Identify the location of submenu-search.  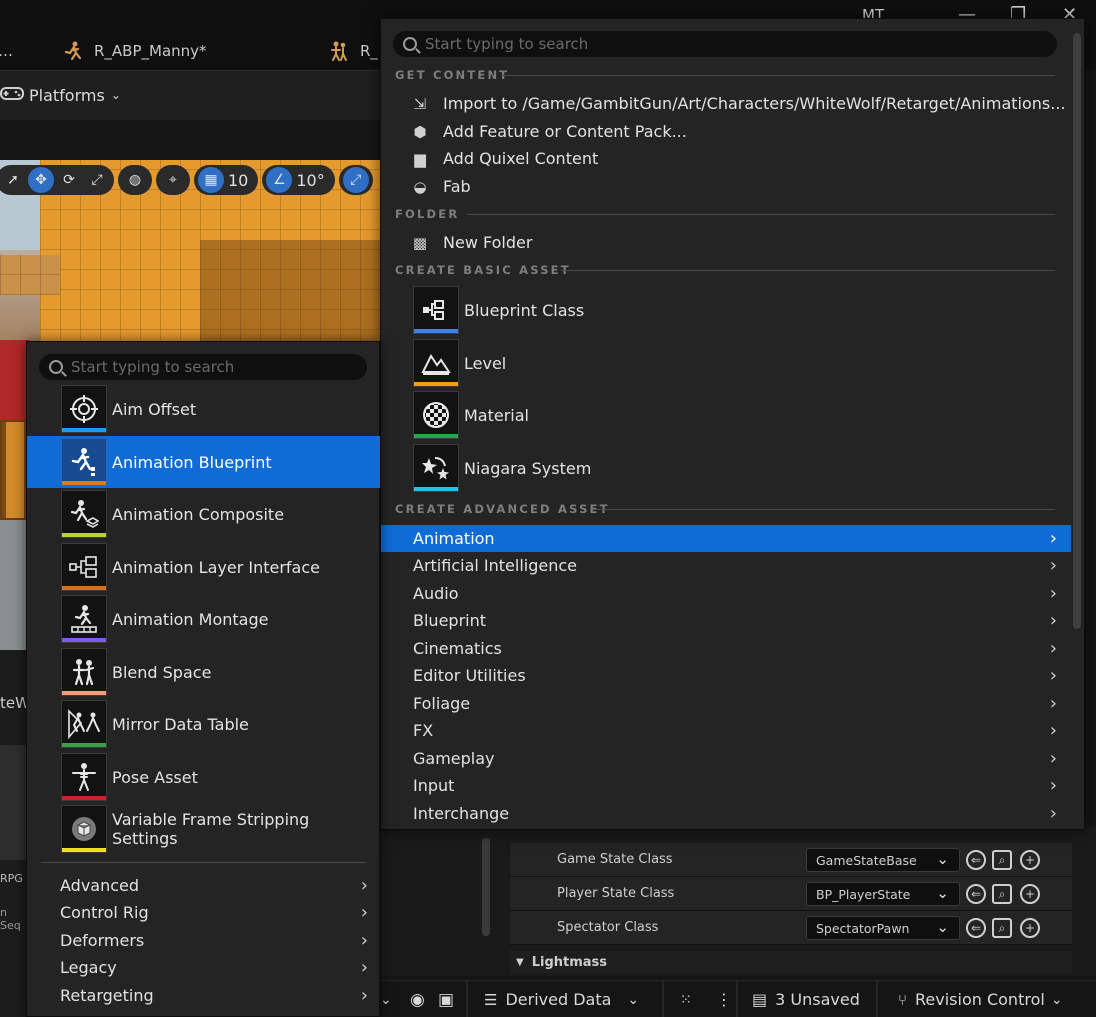
(203, 367).